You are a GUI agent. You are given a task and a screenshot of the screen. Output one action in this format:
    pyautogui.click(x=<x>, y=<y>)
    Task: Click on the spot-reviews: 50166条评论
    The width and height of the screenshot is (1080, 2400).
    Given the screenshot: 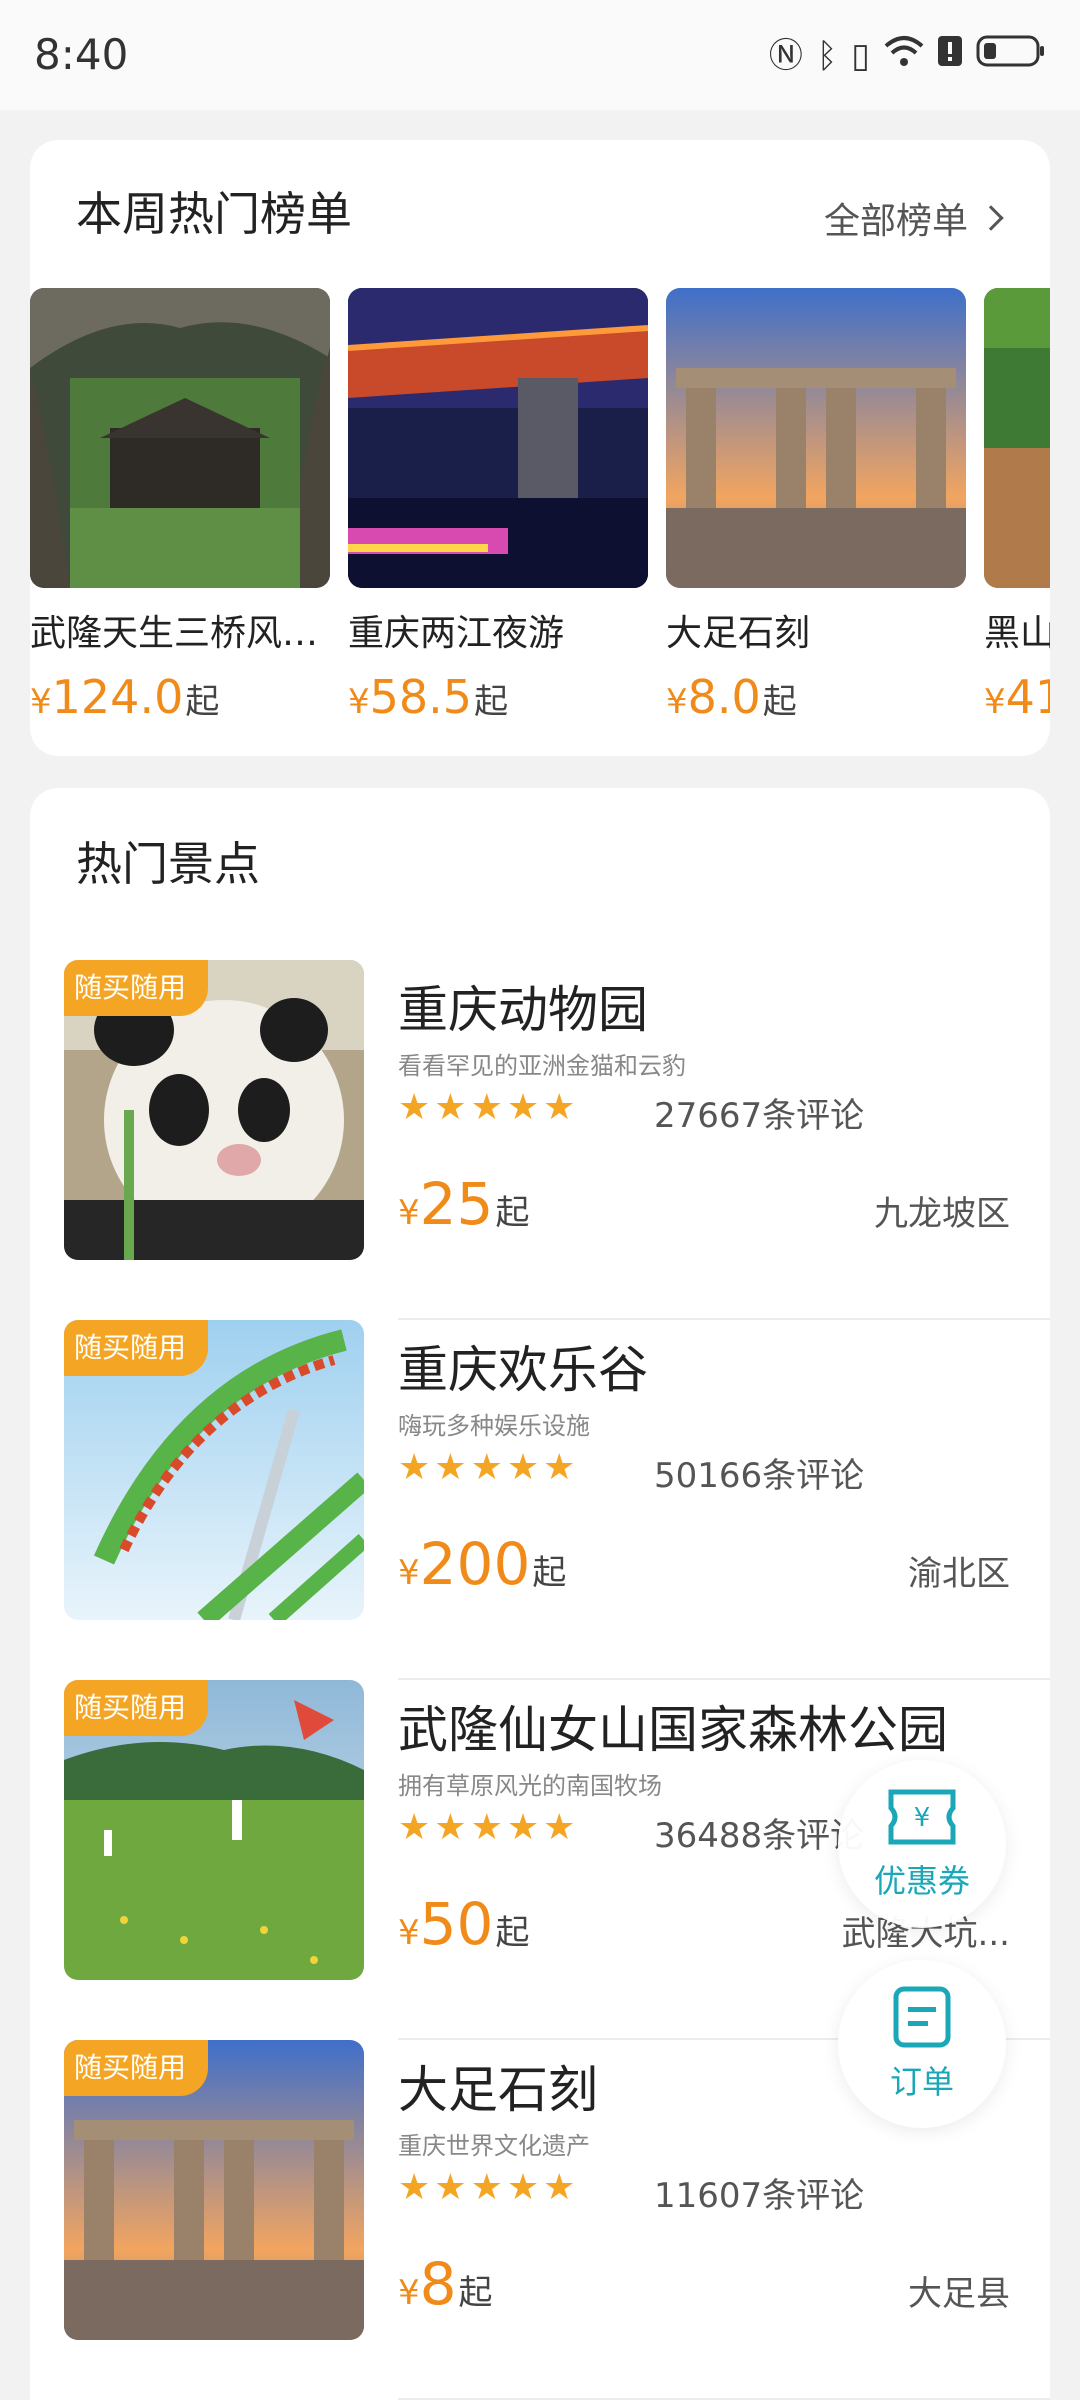 What is the action you would take?
    pyautogui.click(x=759, y=1476)
    